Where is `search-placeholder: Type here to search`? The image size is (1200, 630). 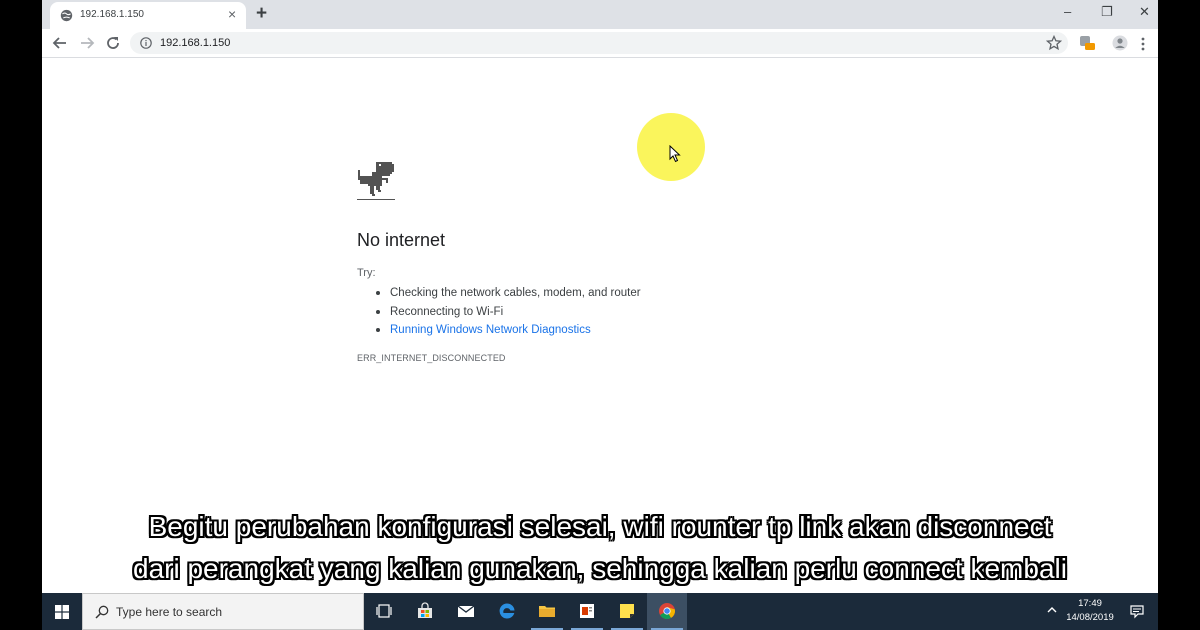 search-placeholder: Type here to search is located at coordinates (169, 612).